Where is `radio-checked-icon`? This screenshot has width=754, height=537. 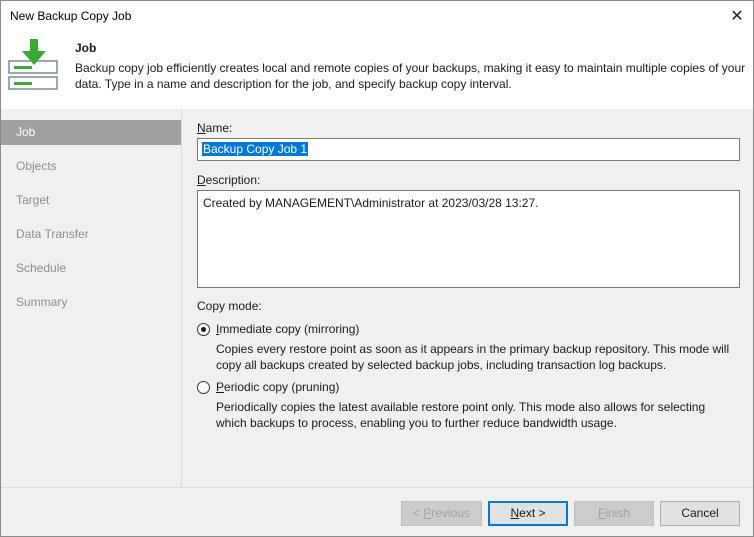 radio-checked-icon is located at coordinates (203, 329).